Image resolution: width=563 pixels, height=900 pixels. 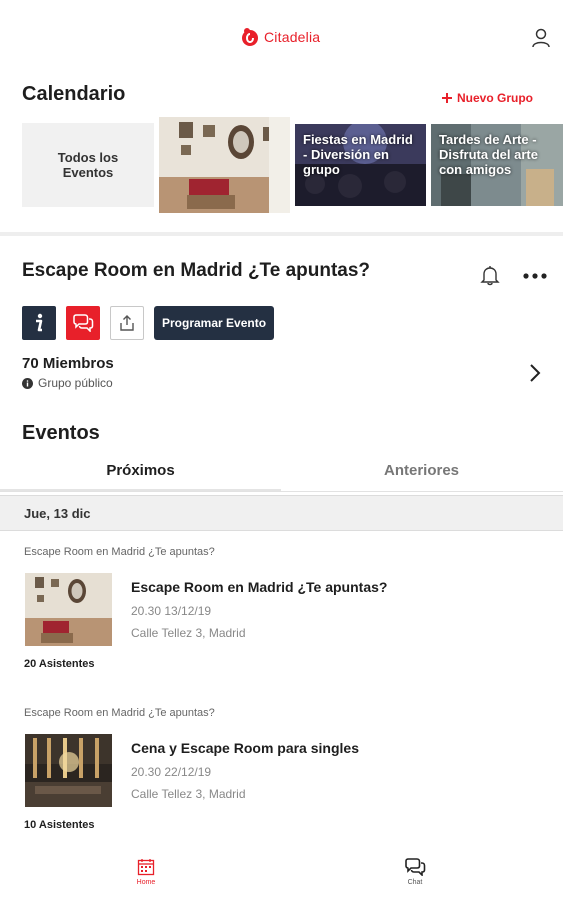 I want to click on event-name: Escape Room en Madrid ¿Te apuntas?, so click(x=259, y=587).